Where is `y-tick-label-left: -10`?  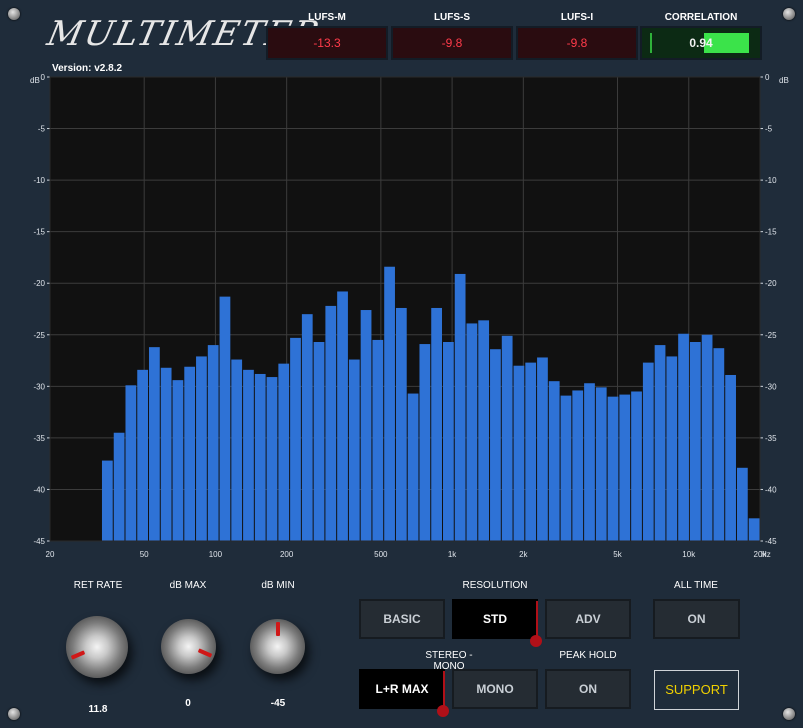 y-tick-label-left: -10 is located at coordinates (39, 180).